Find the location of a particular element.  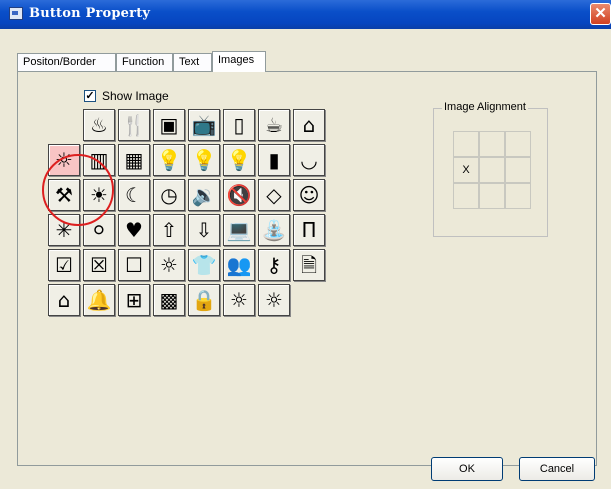

icon-cell: ▯ is located at coordinates (239, 125).